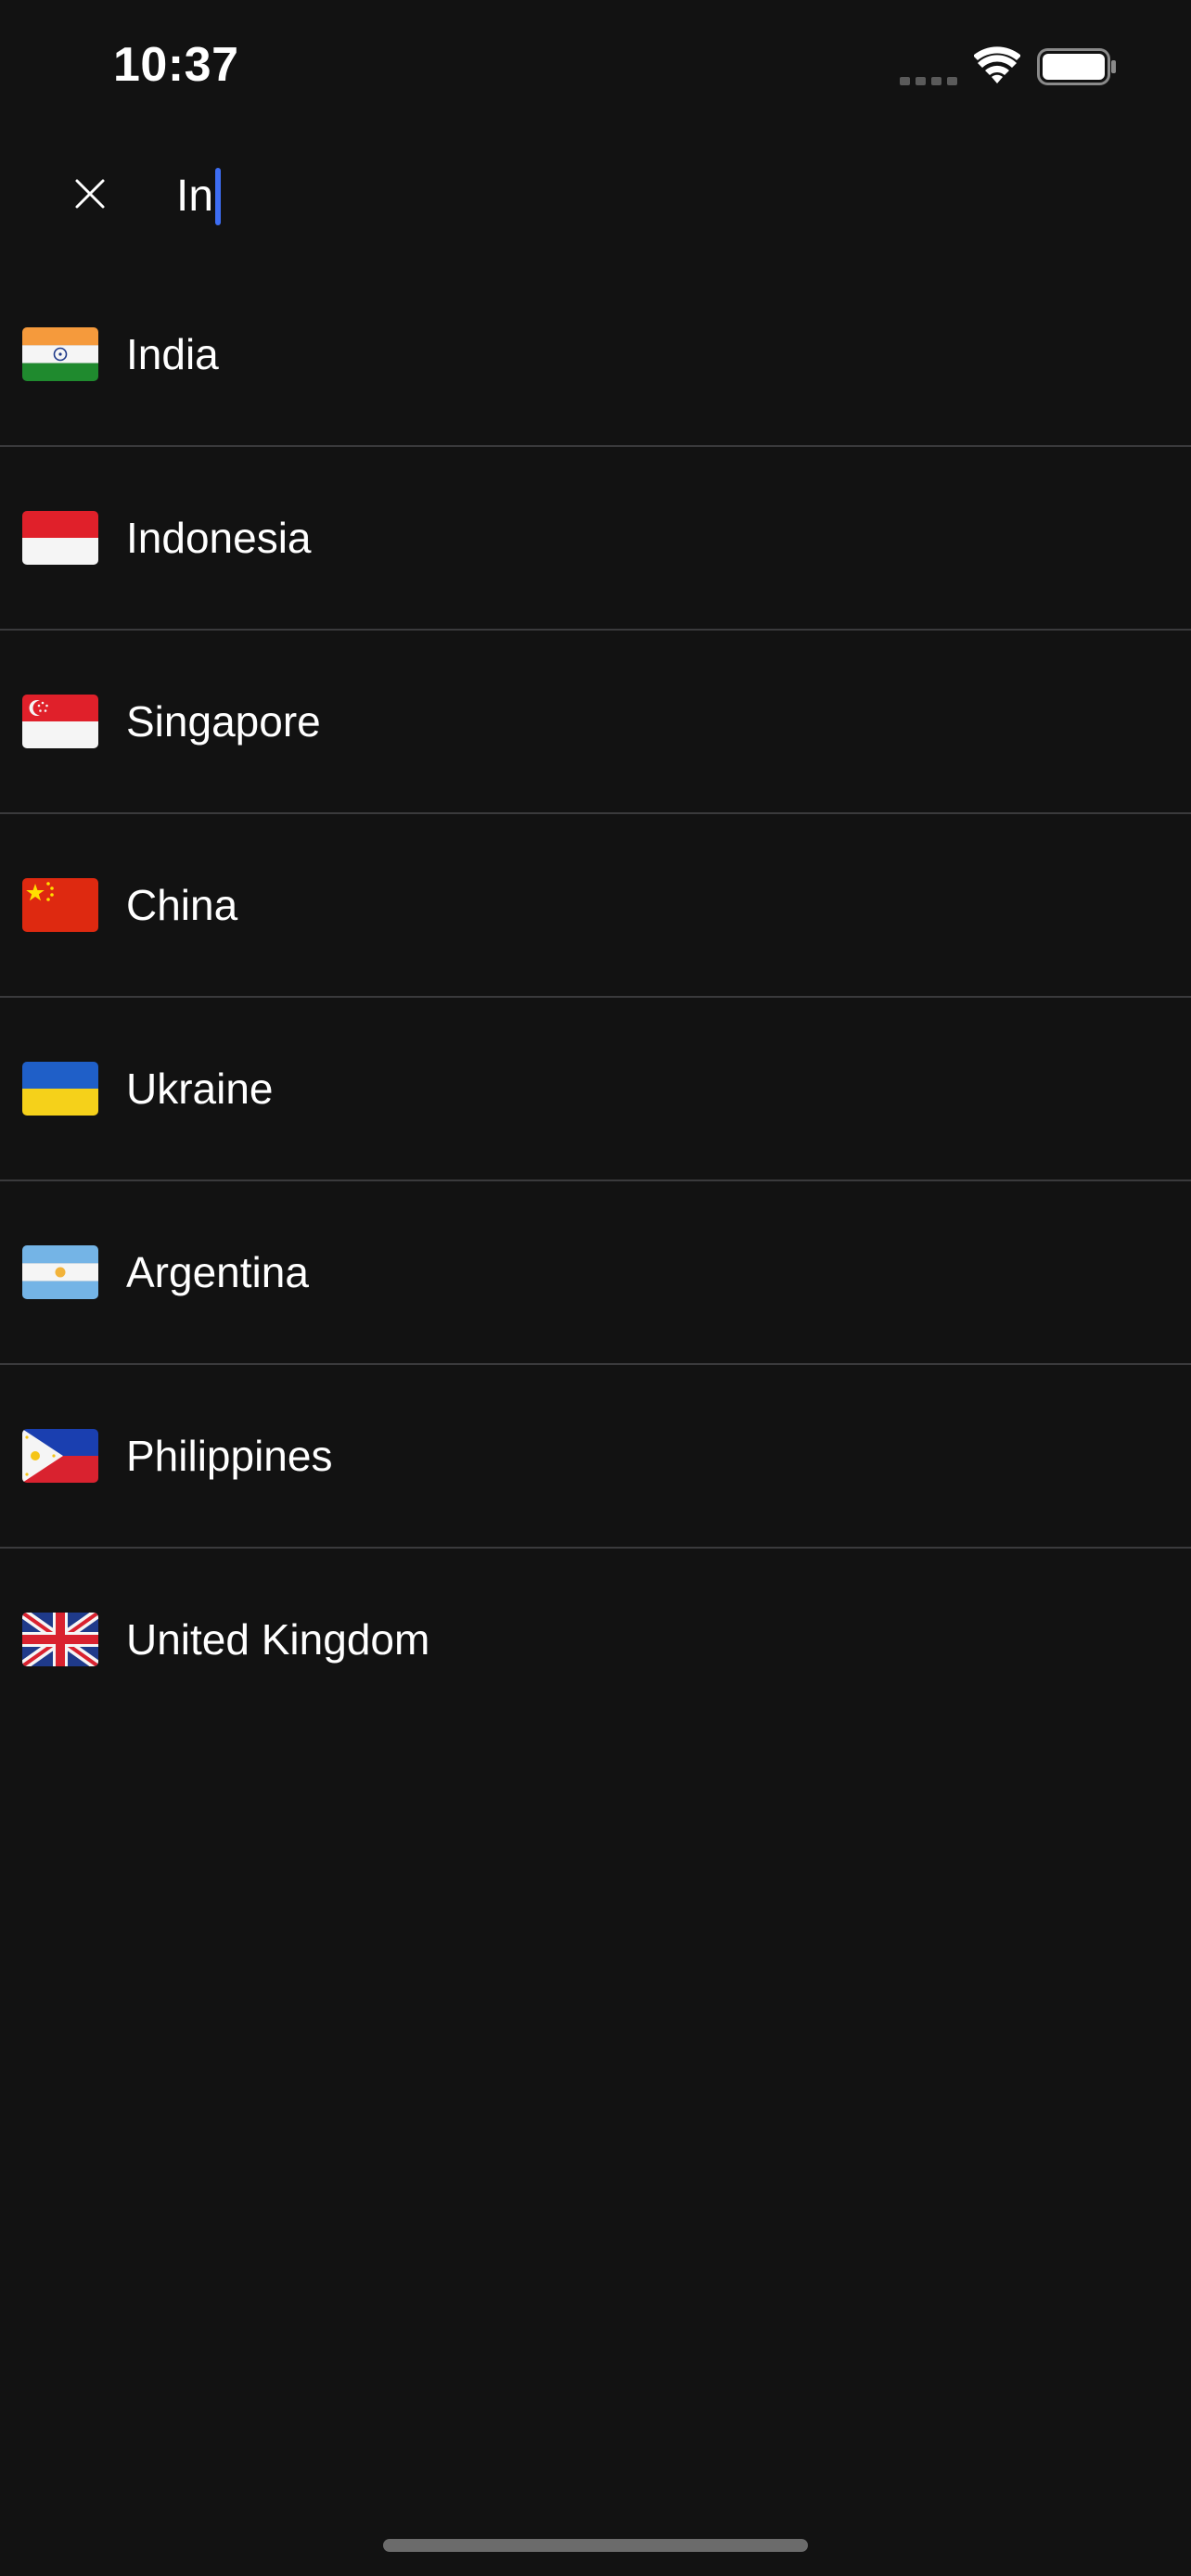 The height and width of the screenshot is (2576, 1191). I want to click on list-item-india: India, so click(595, 355).